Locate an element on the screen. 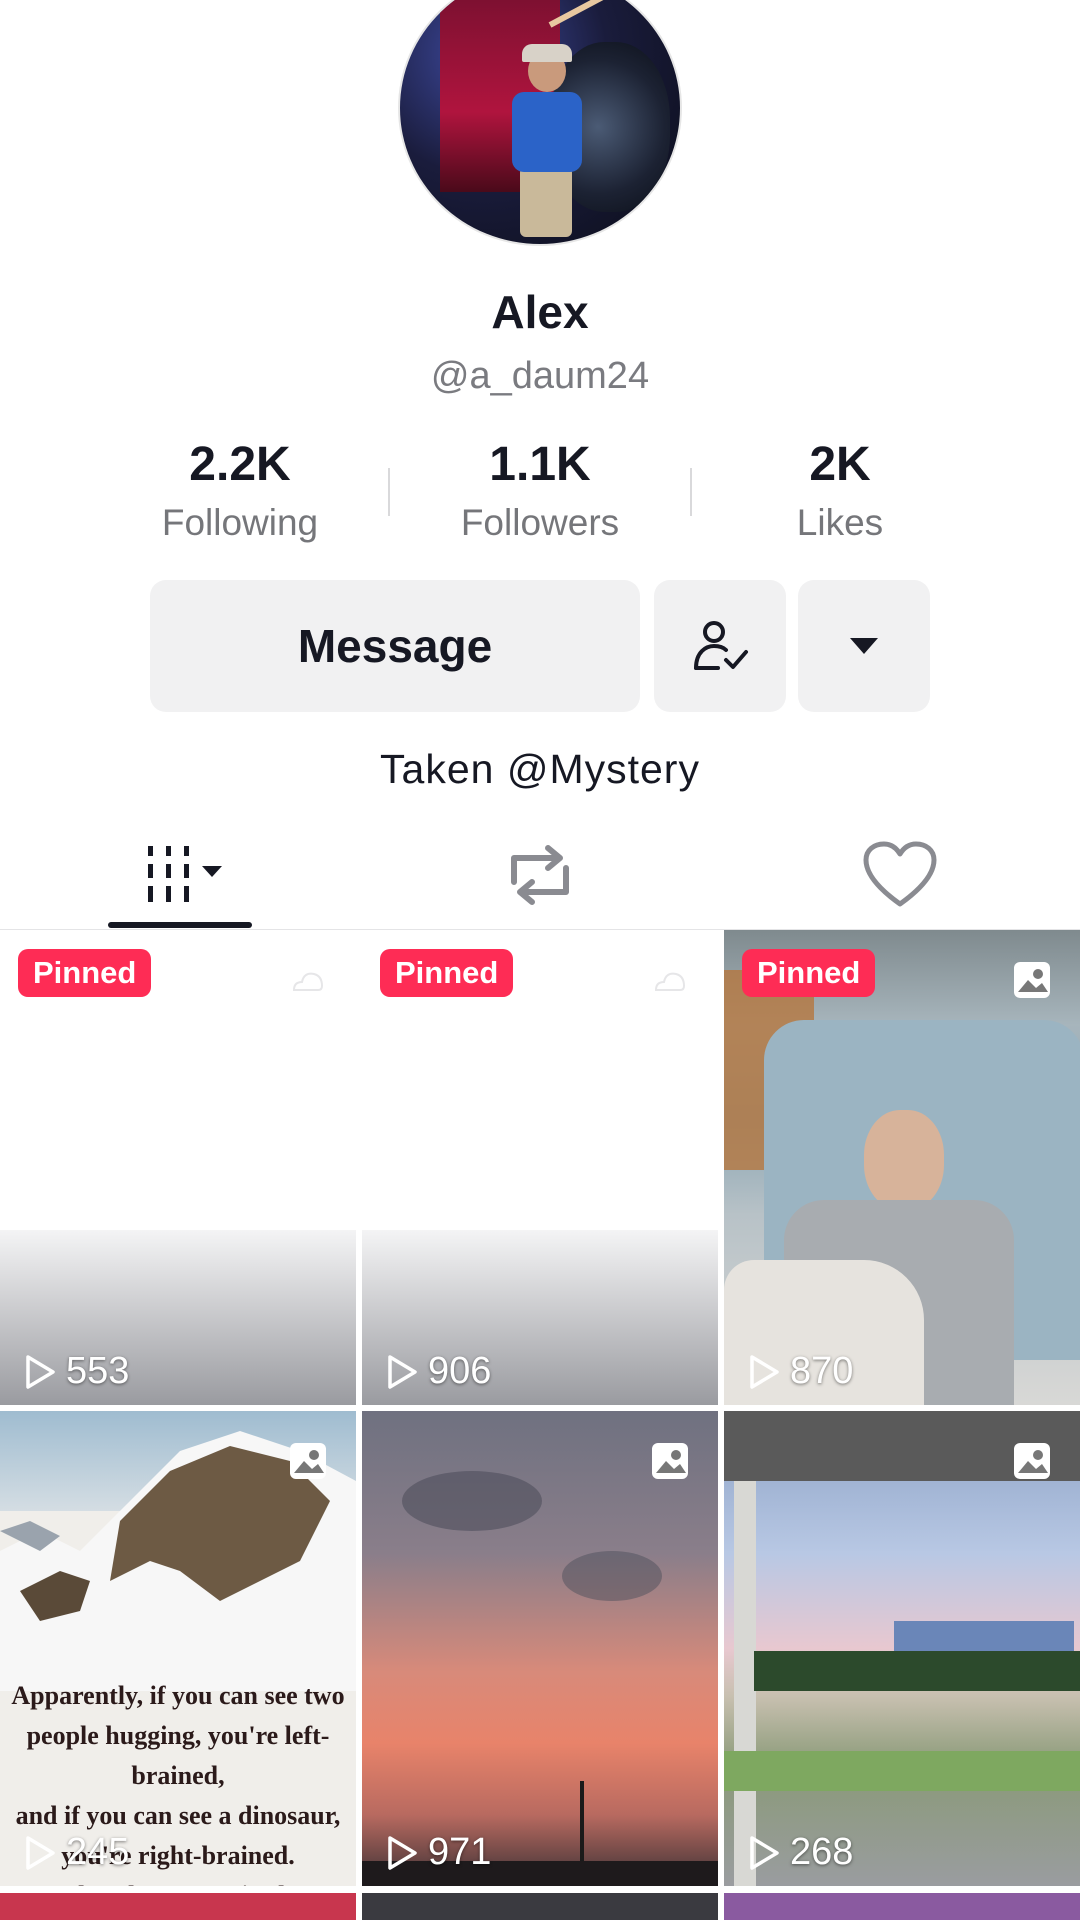 The height and width of the screenshot is (1920, 1080). stat-followers-value: 1.1K is located at coordinates (540, 464).